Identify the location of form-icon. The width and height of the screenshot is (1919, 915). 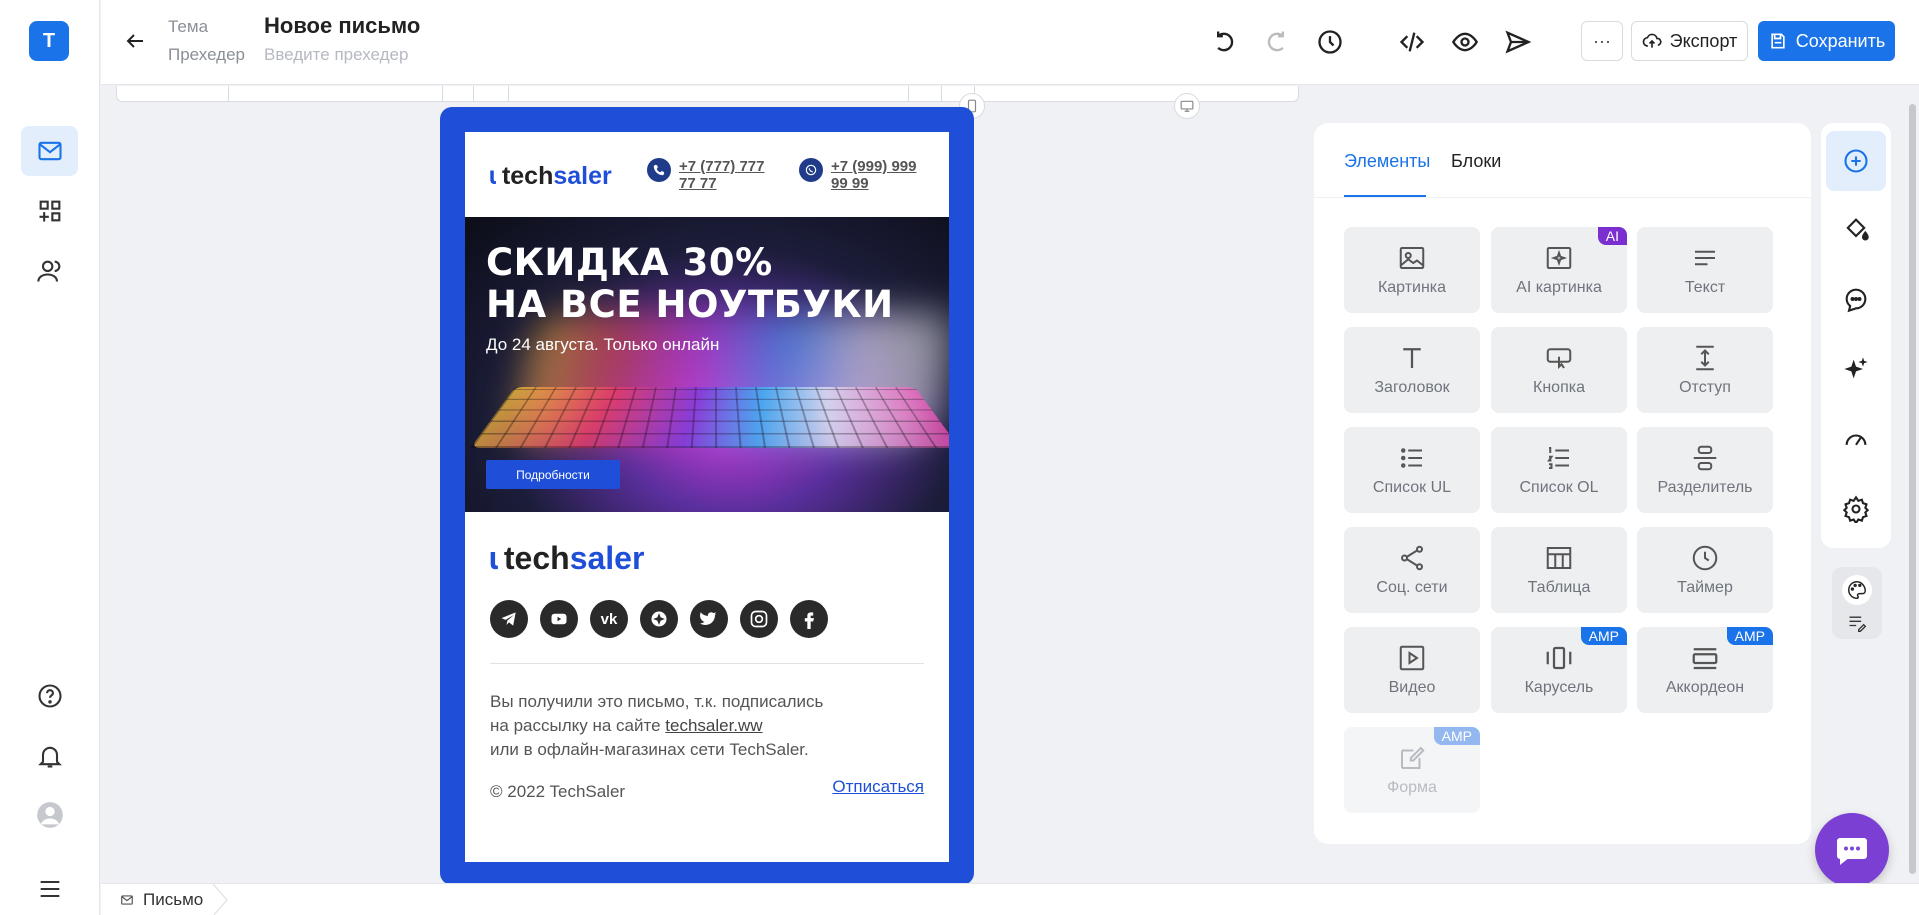
(1413, 757).